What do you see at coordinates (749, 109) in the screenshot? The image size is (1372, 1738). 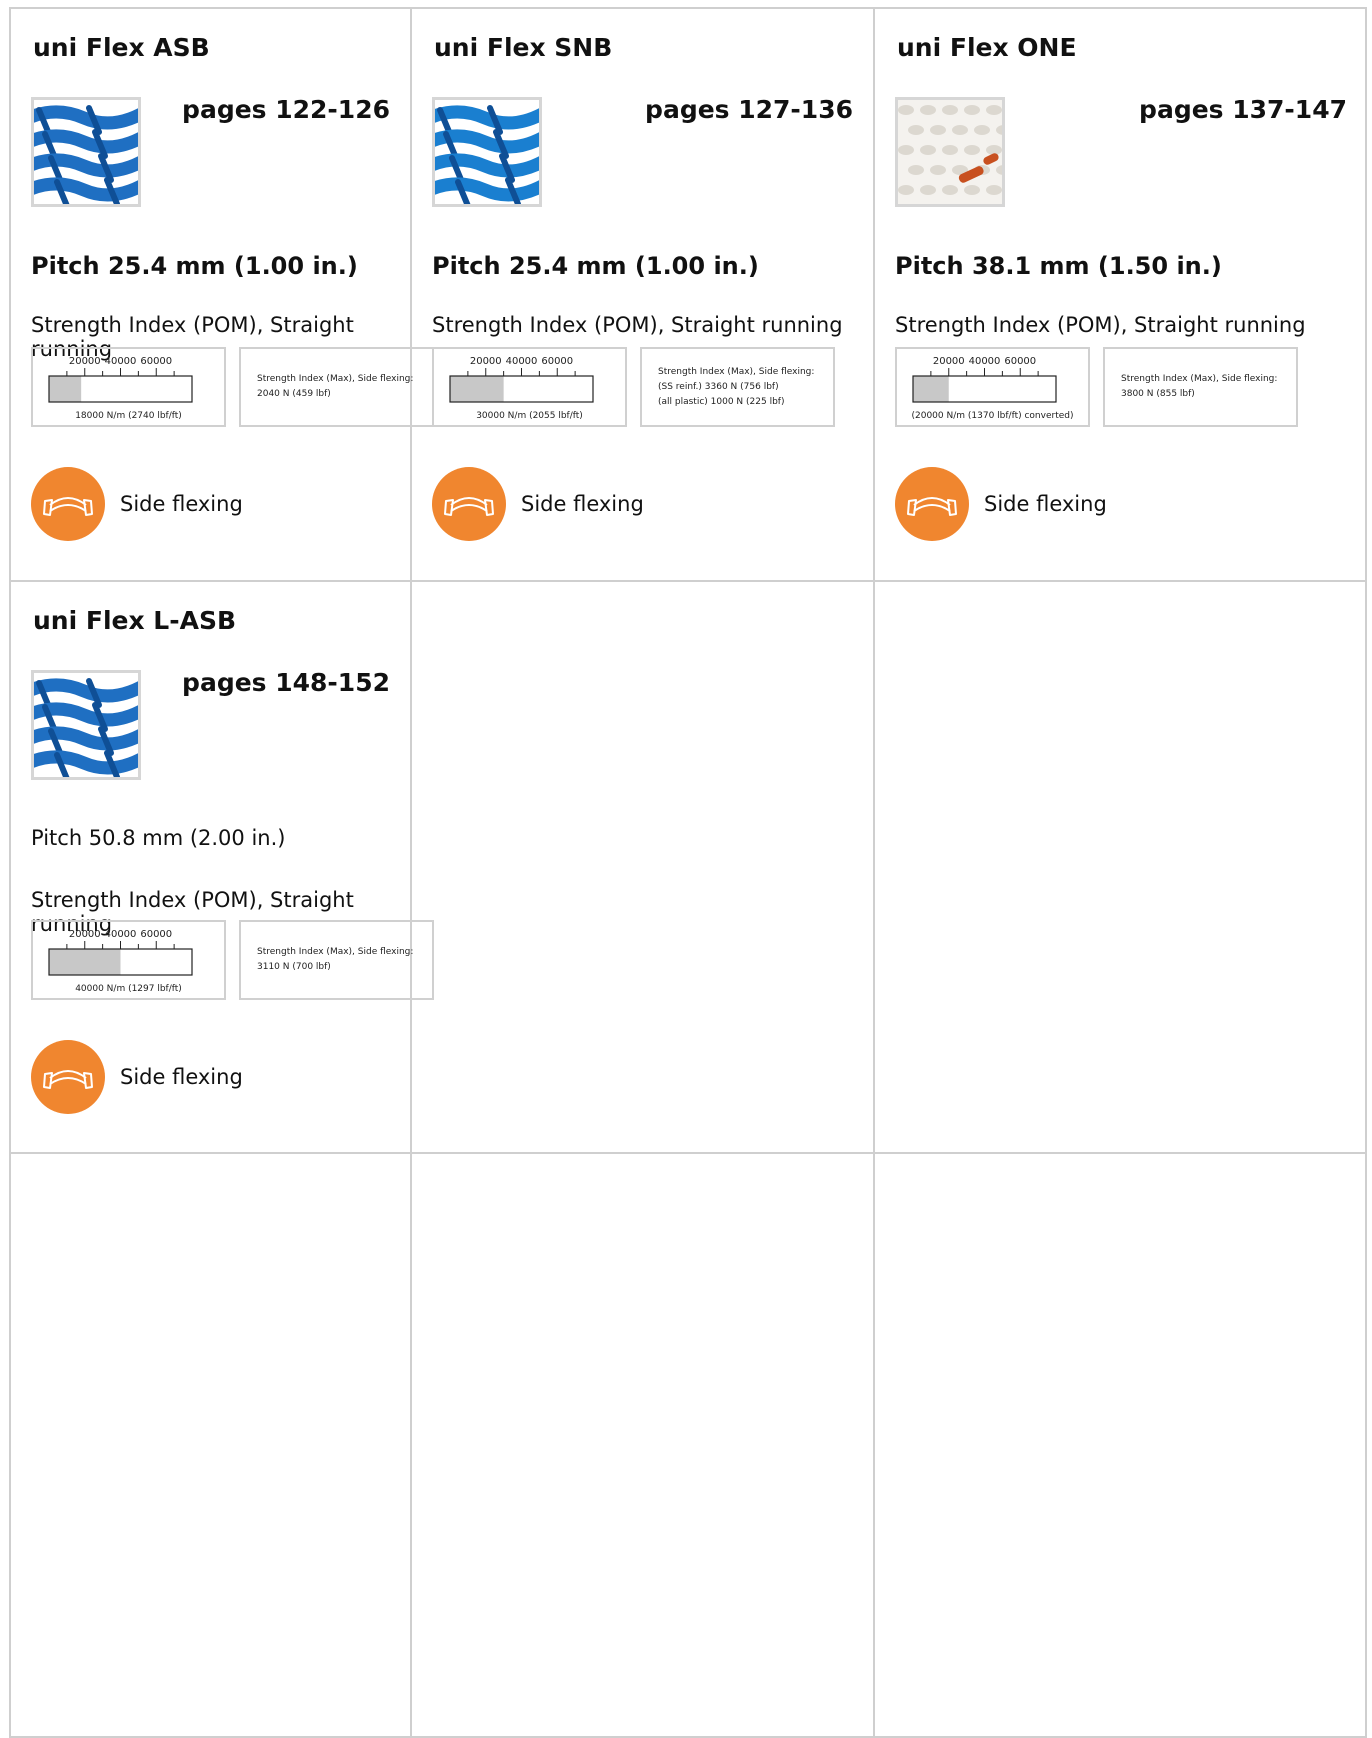 I see `page-reference: pages 127-136` at bounding box center [749, 109].